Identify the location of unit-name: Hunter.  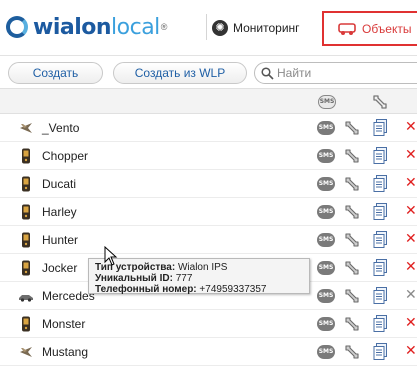
(60, 240).